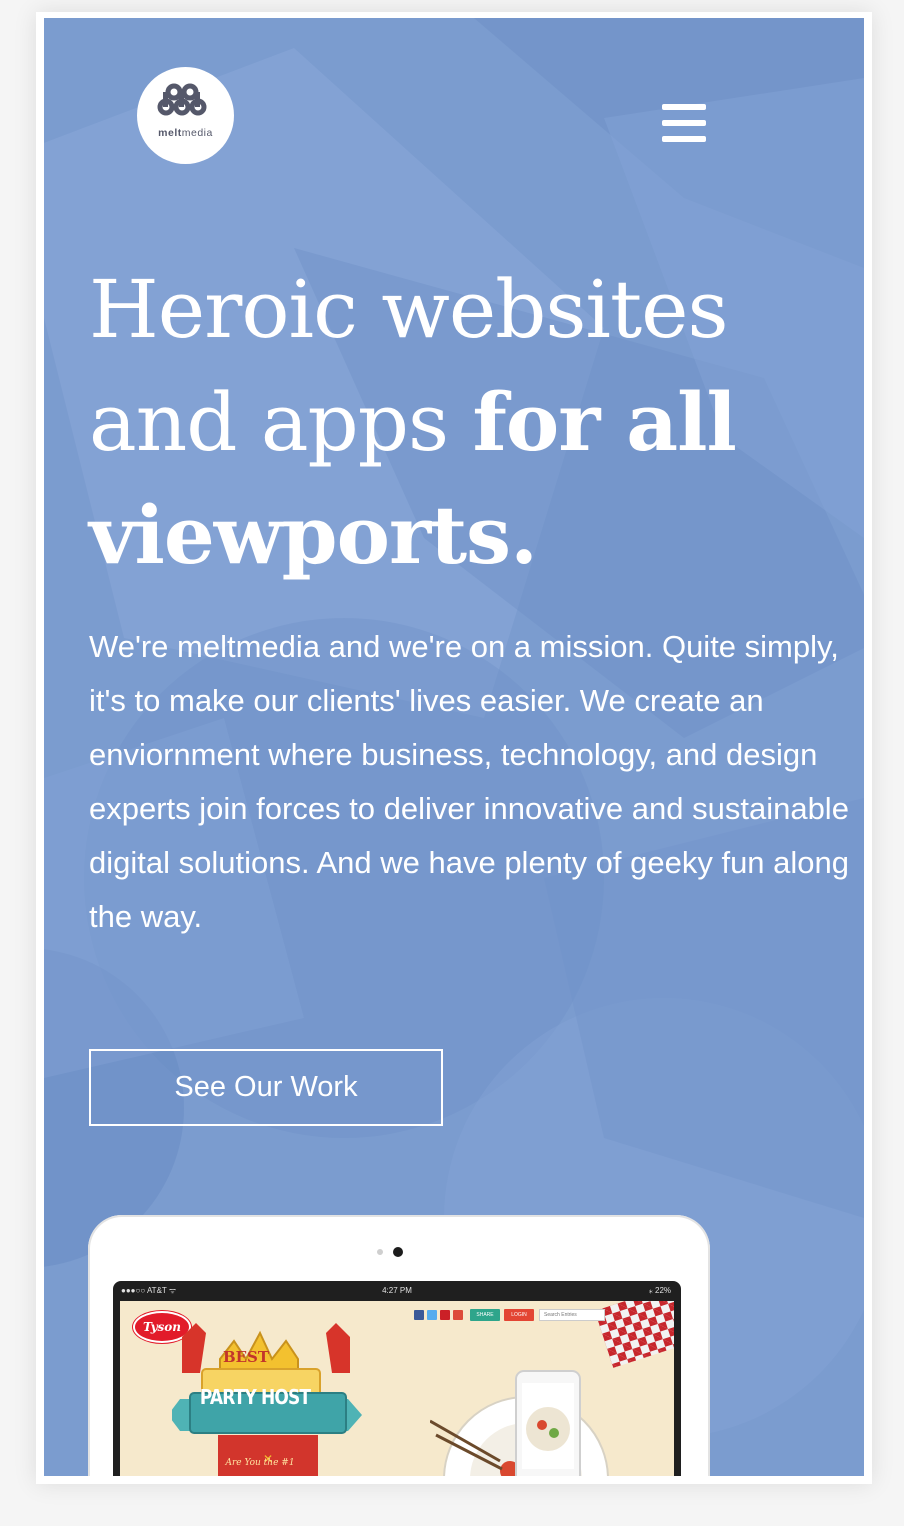 The height and width of the screenshot is (1526, 904). Describe the element at coordinates (182, 99) in the screenshot. I see `meltmedia-dots-icon` at that location.